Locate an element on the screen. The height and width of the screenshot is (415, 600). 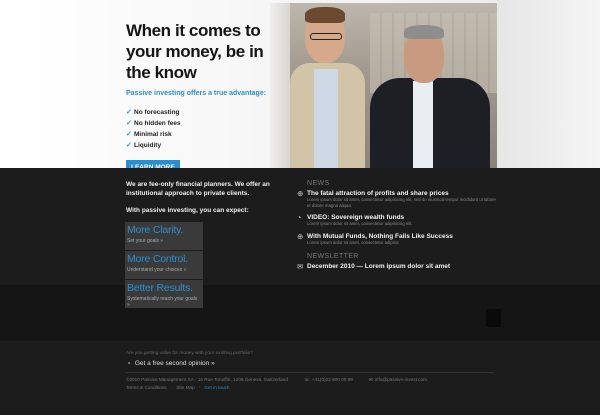
list-item: ✓ Liquidity is located at coordinates (144, 145).